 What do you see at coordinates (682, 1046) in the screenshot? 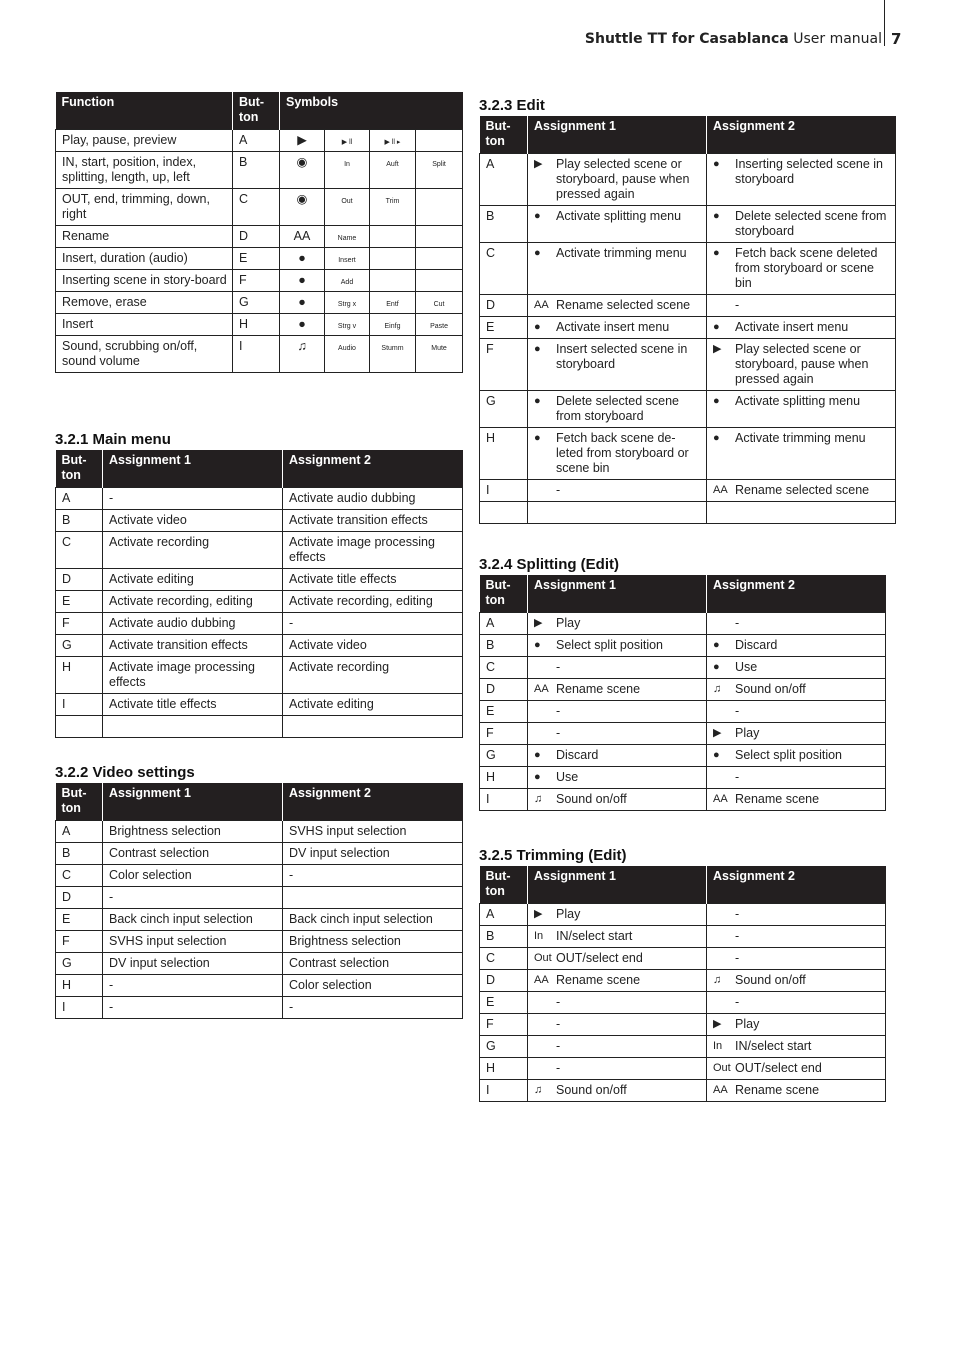
I see `table-row: G - In IN/select start` at bounding box center [682, 1046].